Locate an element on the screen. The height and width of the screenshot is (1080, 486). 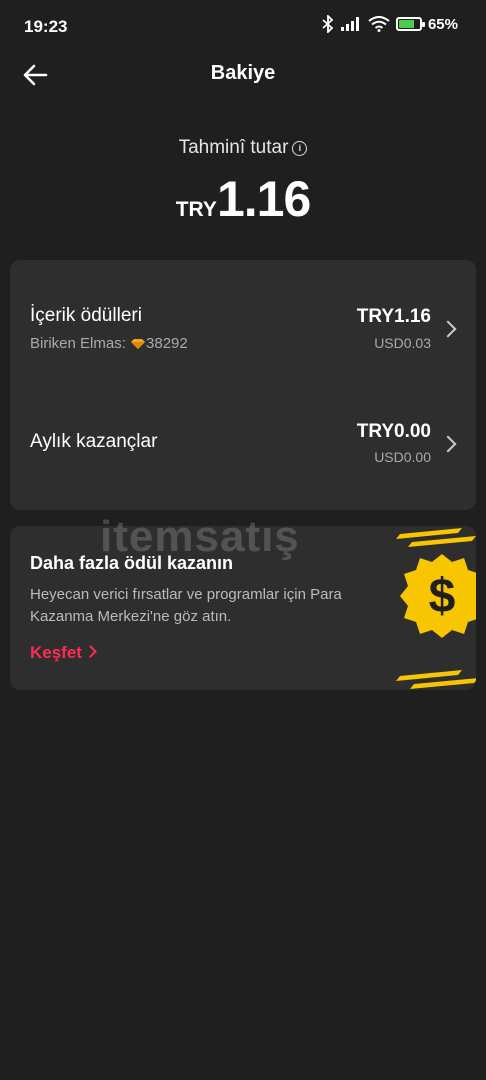
dollar-coin-icon: $ is located at coordinates (436, 608).